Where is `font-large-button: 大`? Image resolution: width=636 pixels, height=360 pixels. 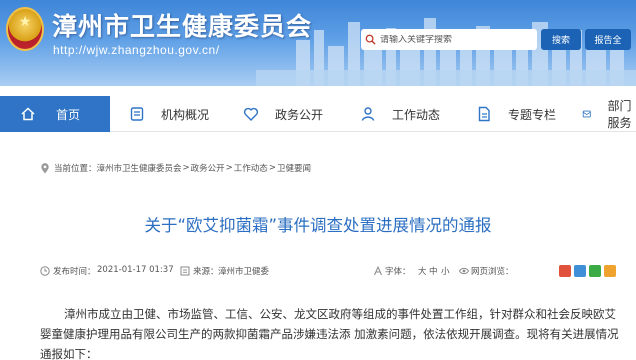
font-large-button: 大 is located at coordinates (422, 271).